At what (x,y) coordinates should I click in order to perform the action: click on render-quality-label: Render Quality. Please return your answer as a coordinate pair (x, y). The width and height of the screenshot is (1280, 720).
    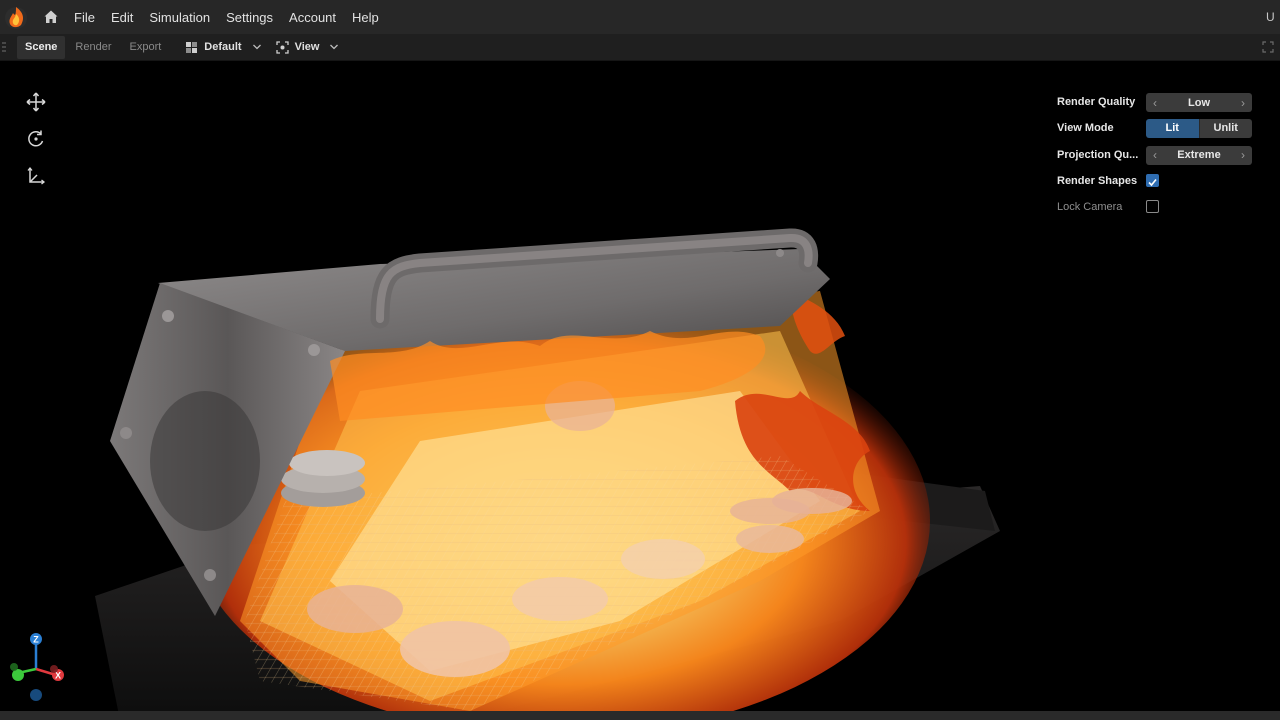
    Looking at the image, I should click on (1096, 102).